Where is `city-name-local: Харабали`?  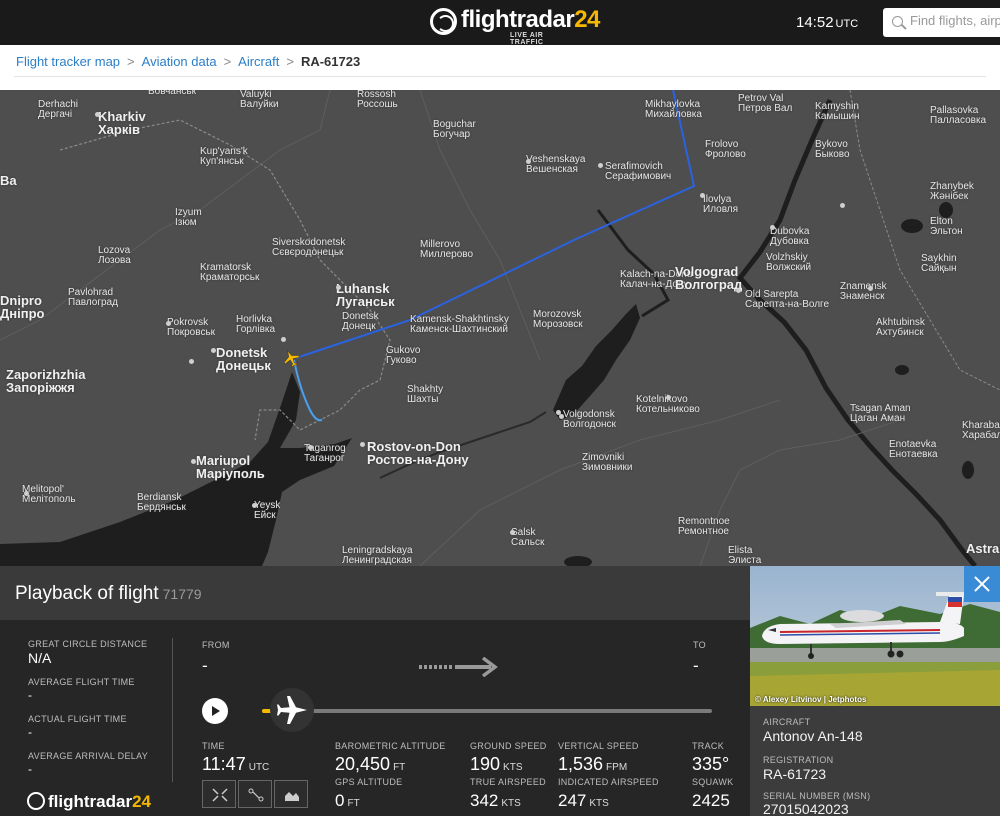 city-name-local: Харабали is located at coordinates (981, 435).